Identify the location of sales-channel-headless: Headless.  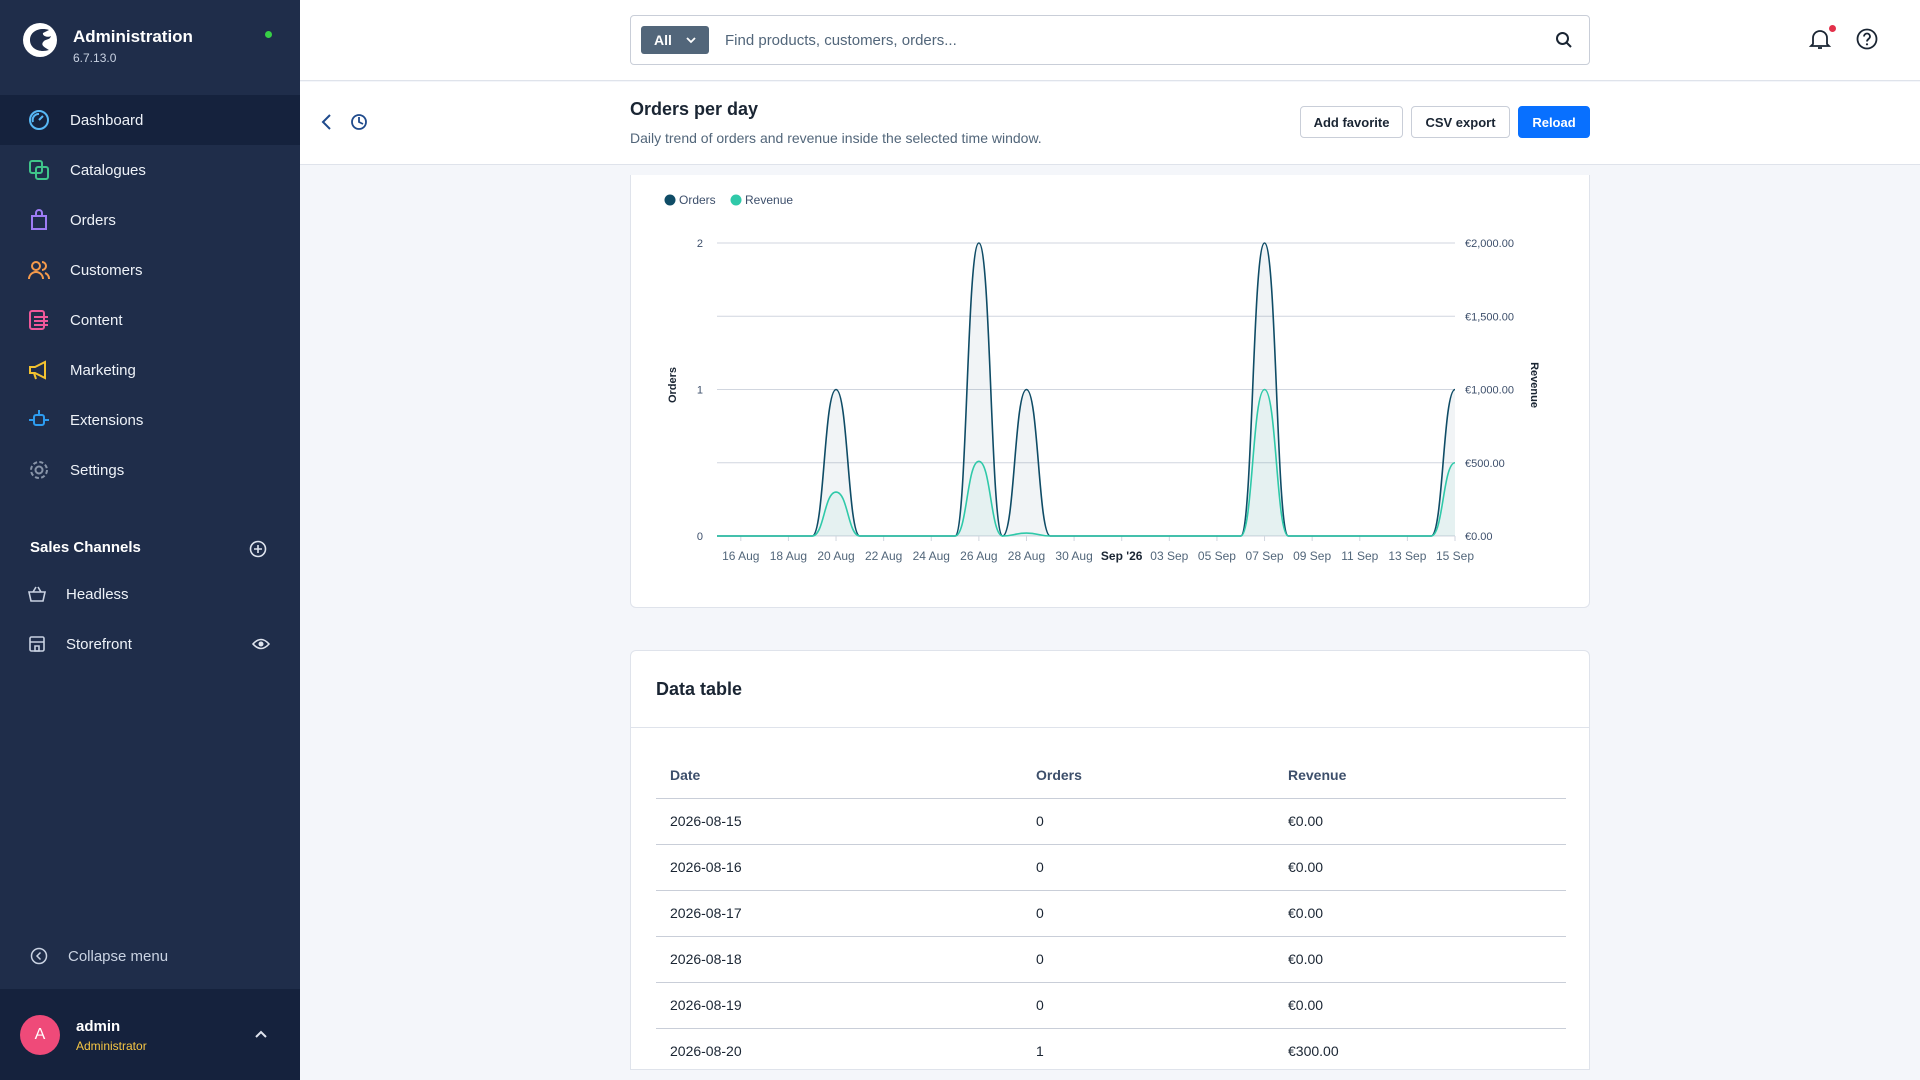
(150, 594).